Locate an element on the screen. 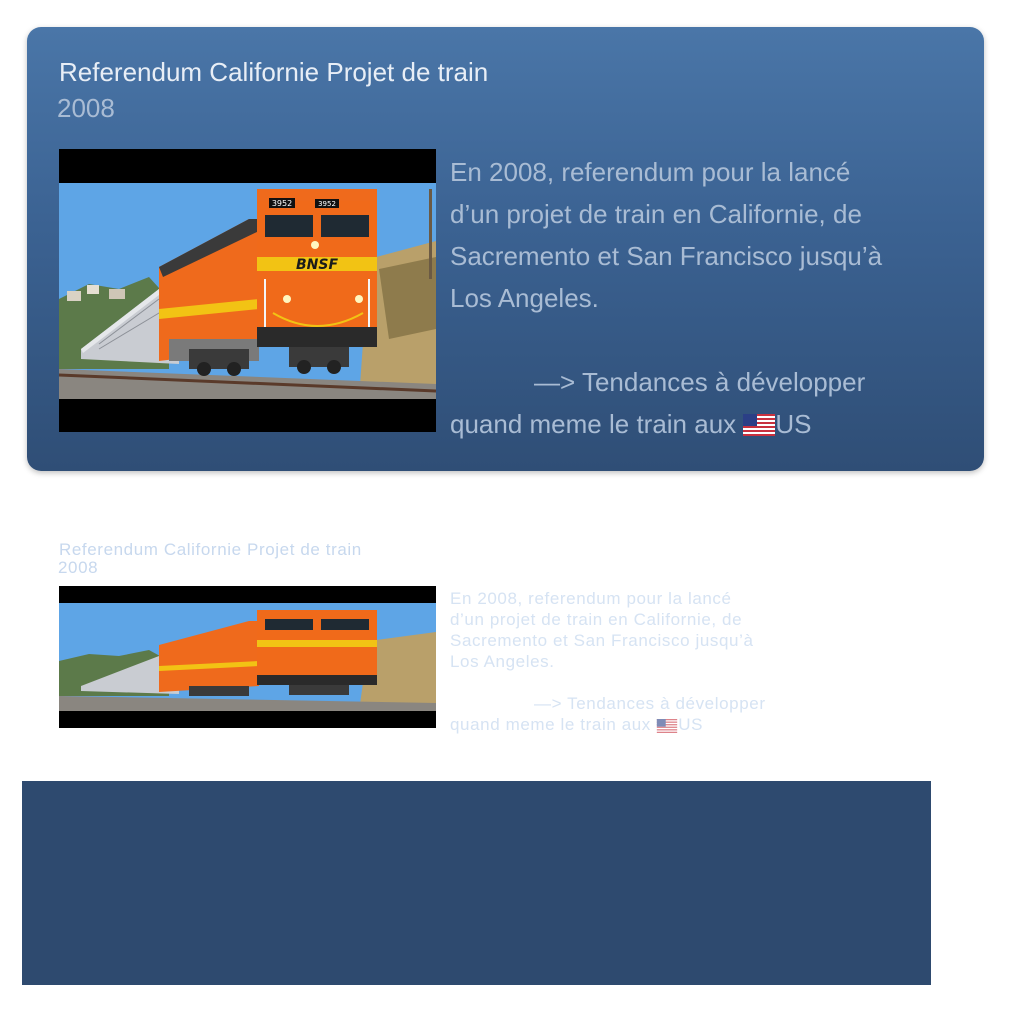 The height and width of the screenshot is (1024, 1024). last-line-prefix: quand meme le train aux is located at coordinates (597, 424).